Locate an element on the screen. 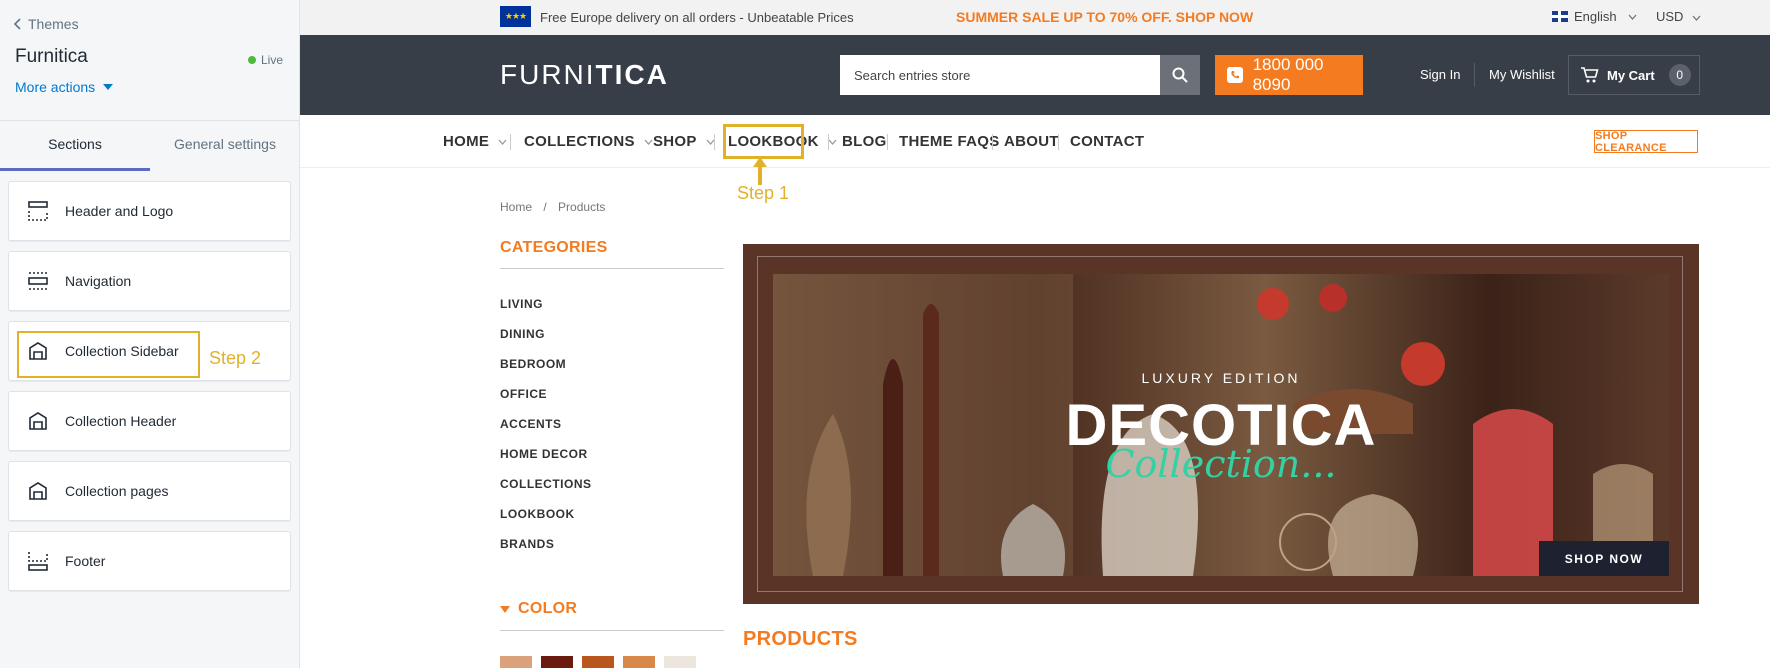 The width and height of the screenshot is (1770, 668). back-to-themes-link: Themes is located at coordinates (46, 24).